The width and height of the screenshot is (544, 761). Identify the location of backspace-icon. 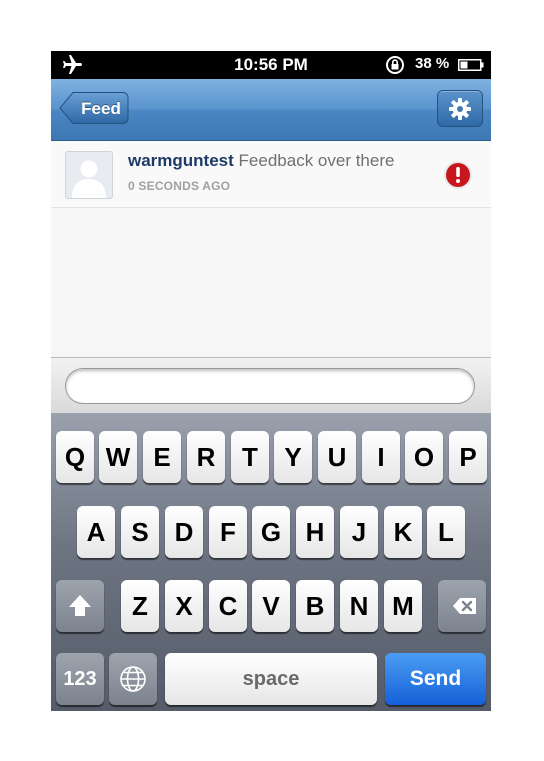
(464, 606).